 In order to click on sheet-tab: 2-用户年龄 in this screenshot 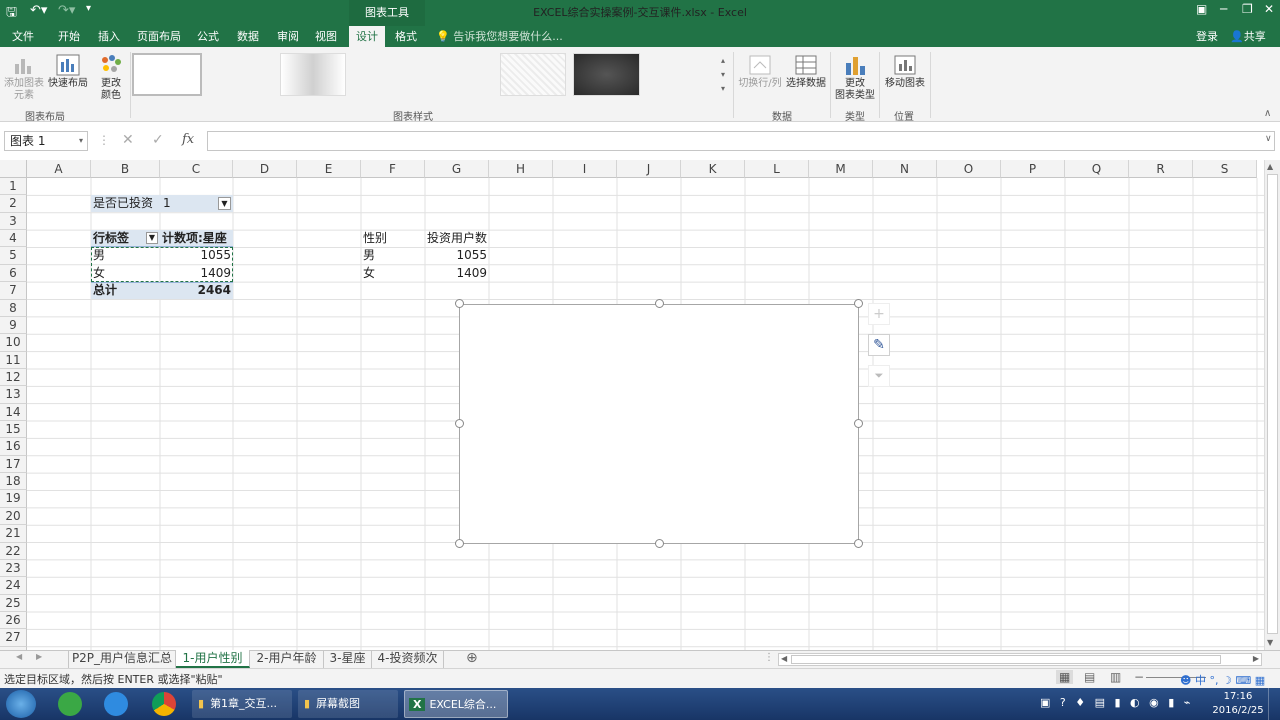, I will do `click(287, 659)`.